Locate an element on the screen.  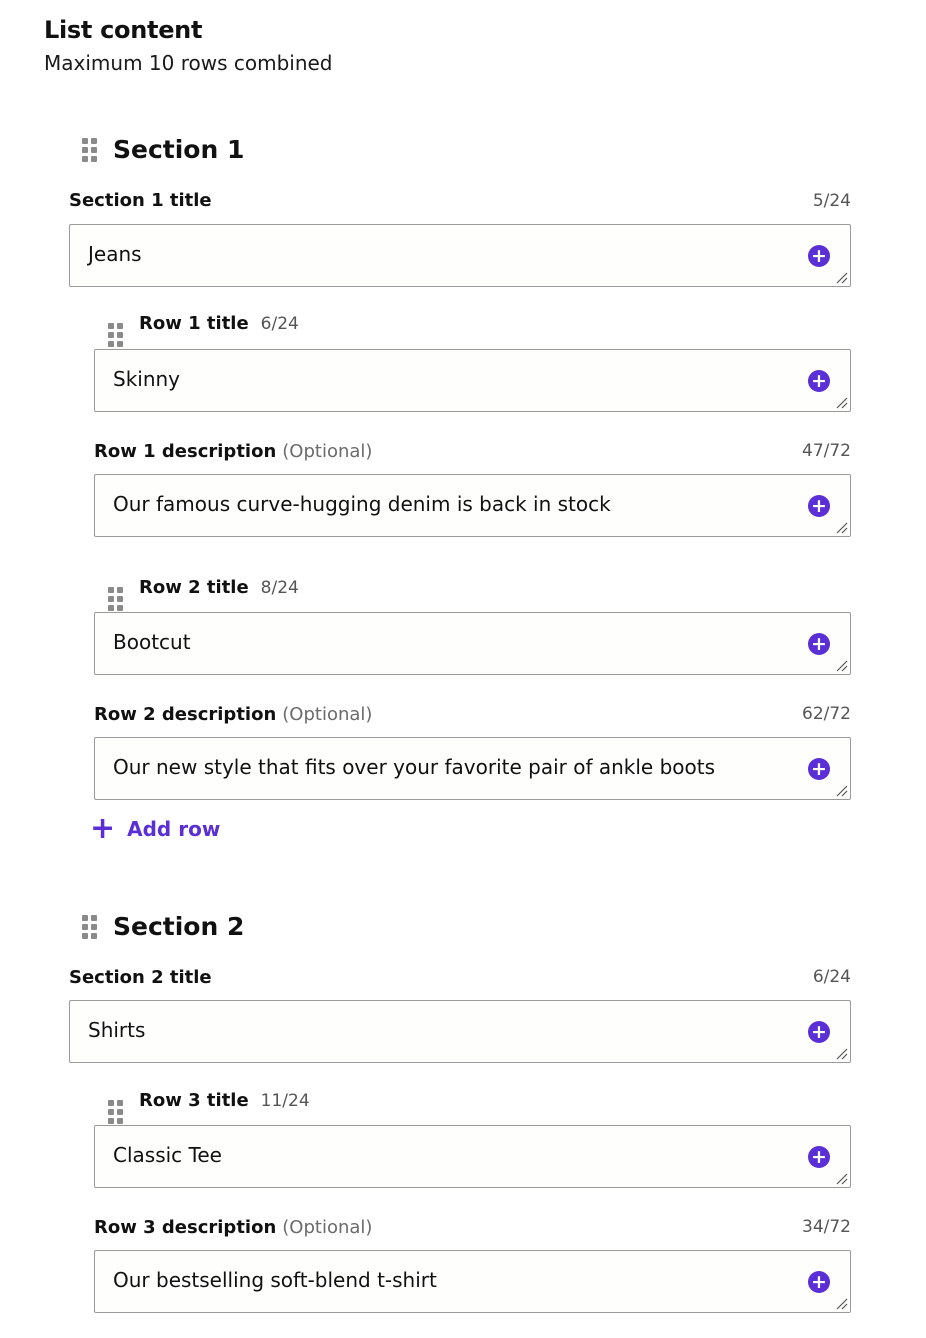
row-description-label-text: Row 2 description is located at coordinates (185, 714).